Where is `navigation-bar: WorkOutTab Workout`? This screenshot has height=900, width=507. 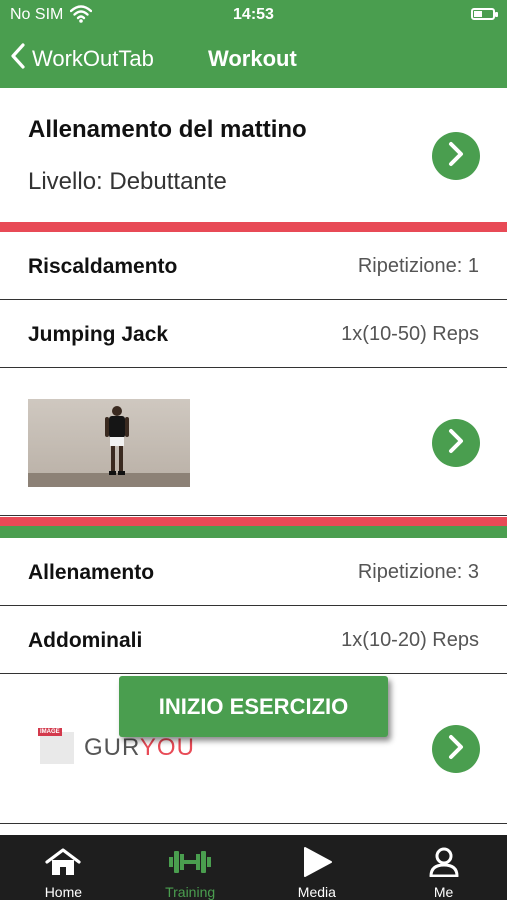
navigation-bar: WorkOutTab Workout is located at coordinates (253, 59).